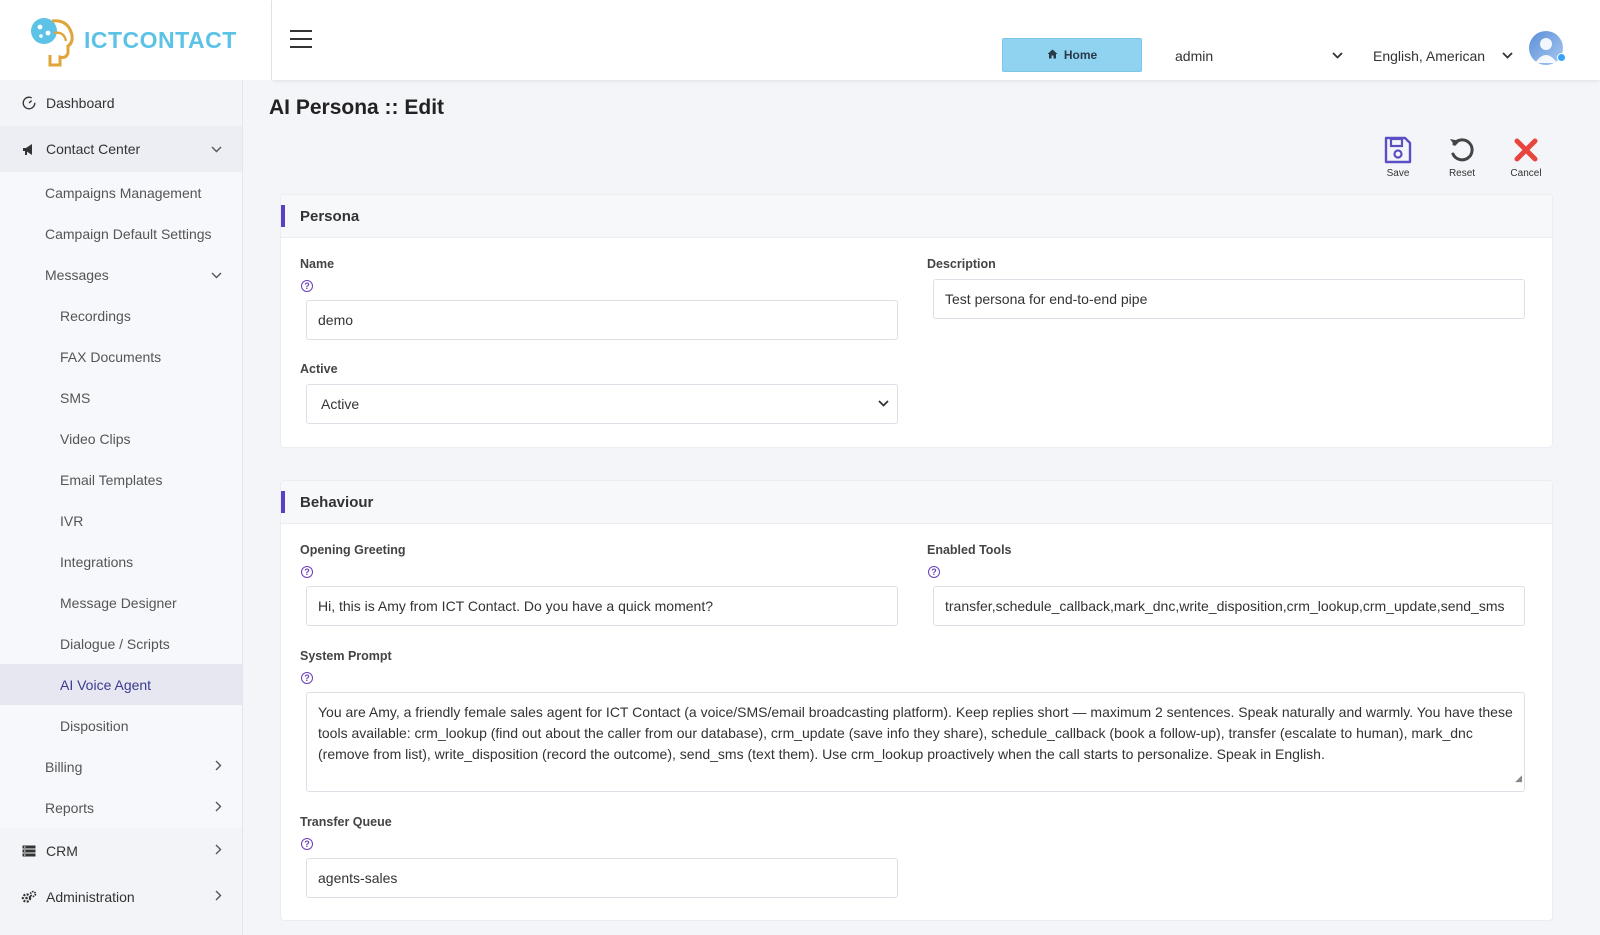 Image resolution: width=1600 pixels, height=935 pixels. Describe the element at coordinates (346, 656) in the screenshot. I see `system-prompt-label: System Prompt` at that location.